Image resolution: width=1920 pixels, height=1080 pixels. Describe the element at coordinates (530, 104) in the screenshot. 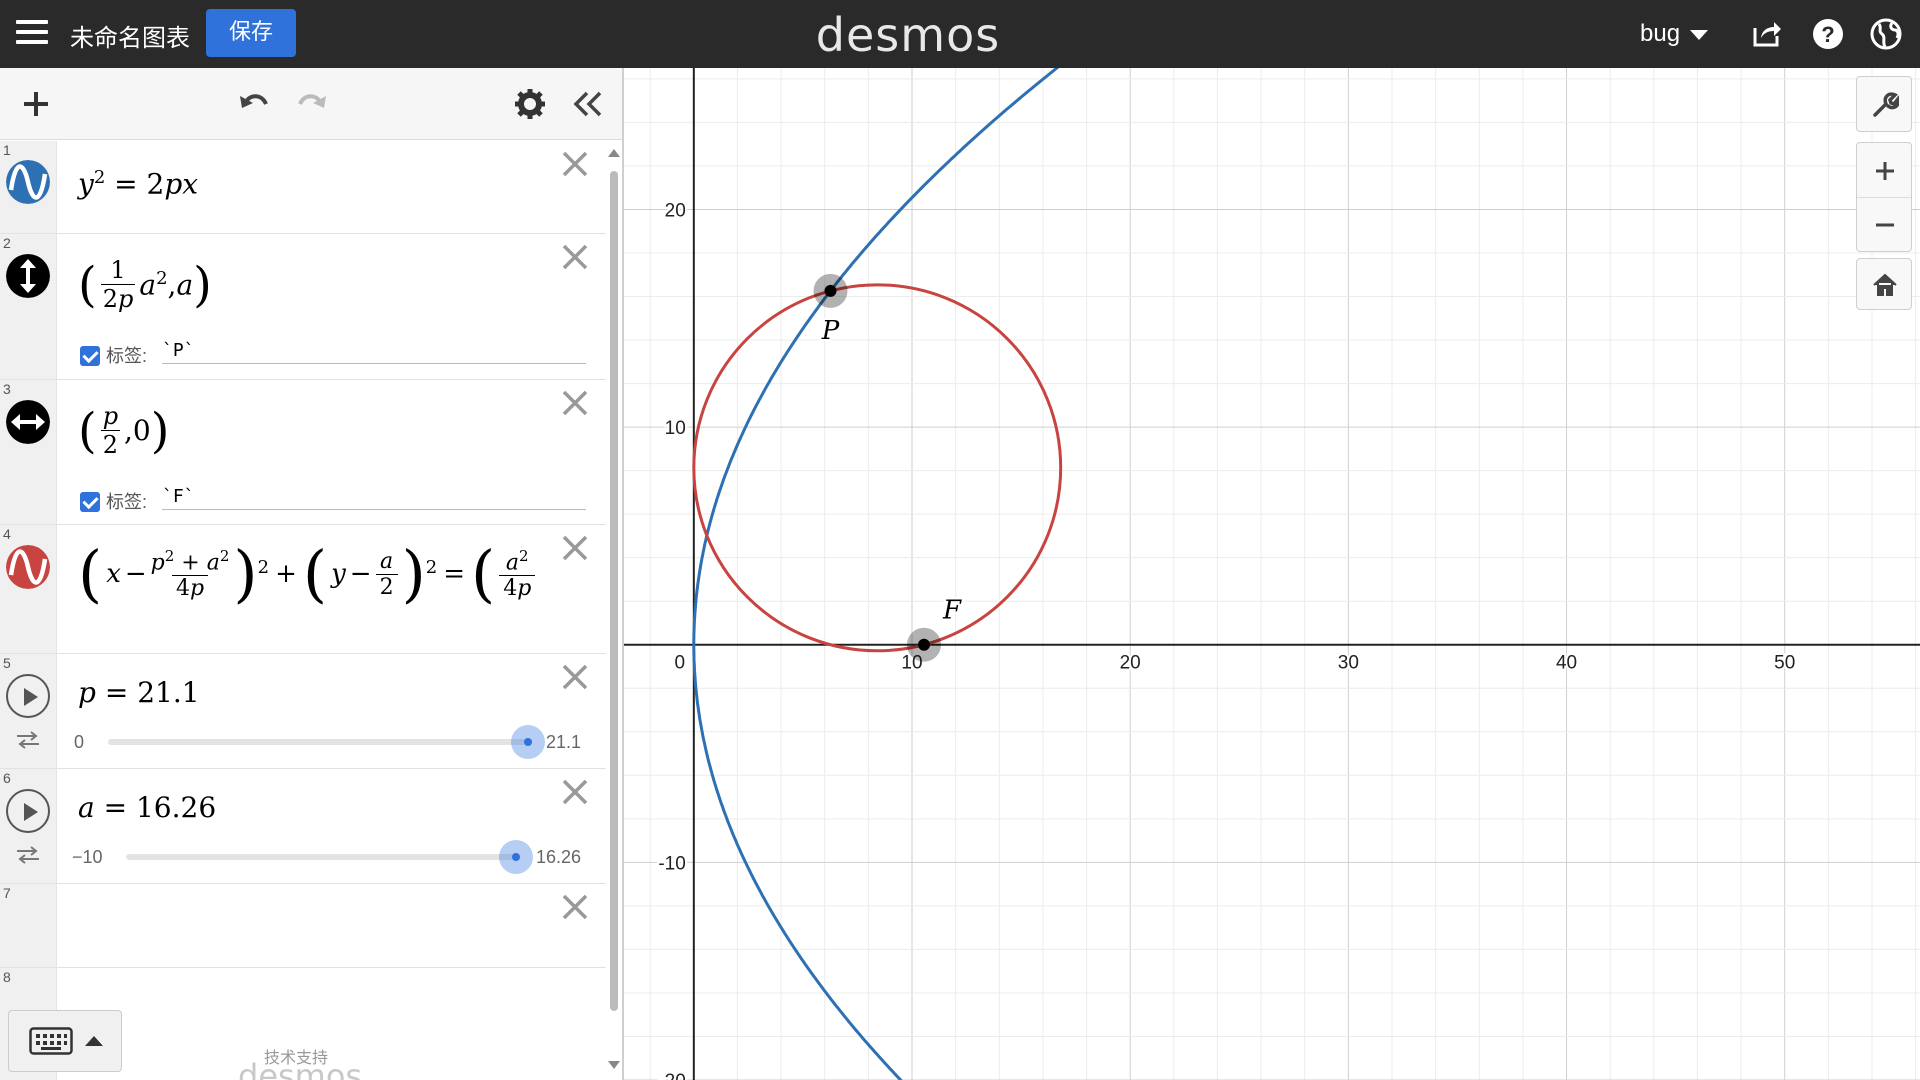

I see `settings-gear-icon` at that location.